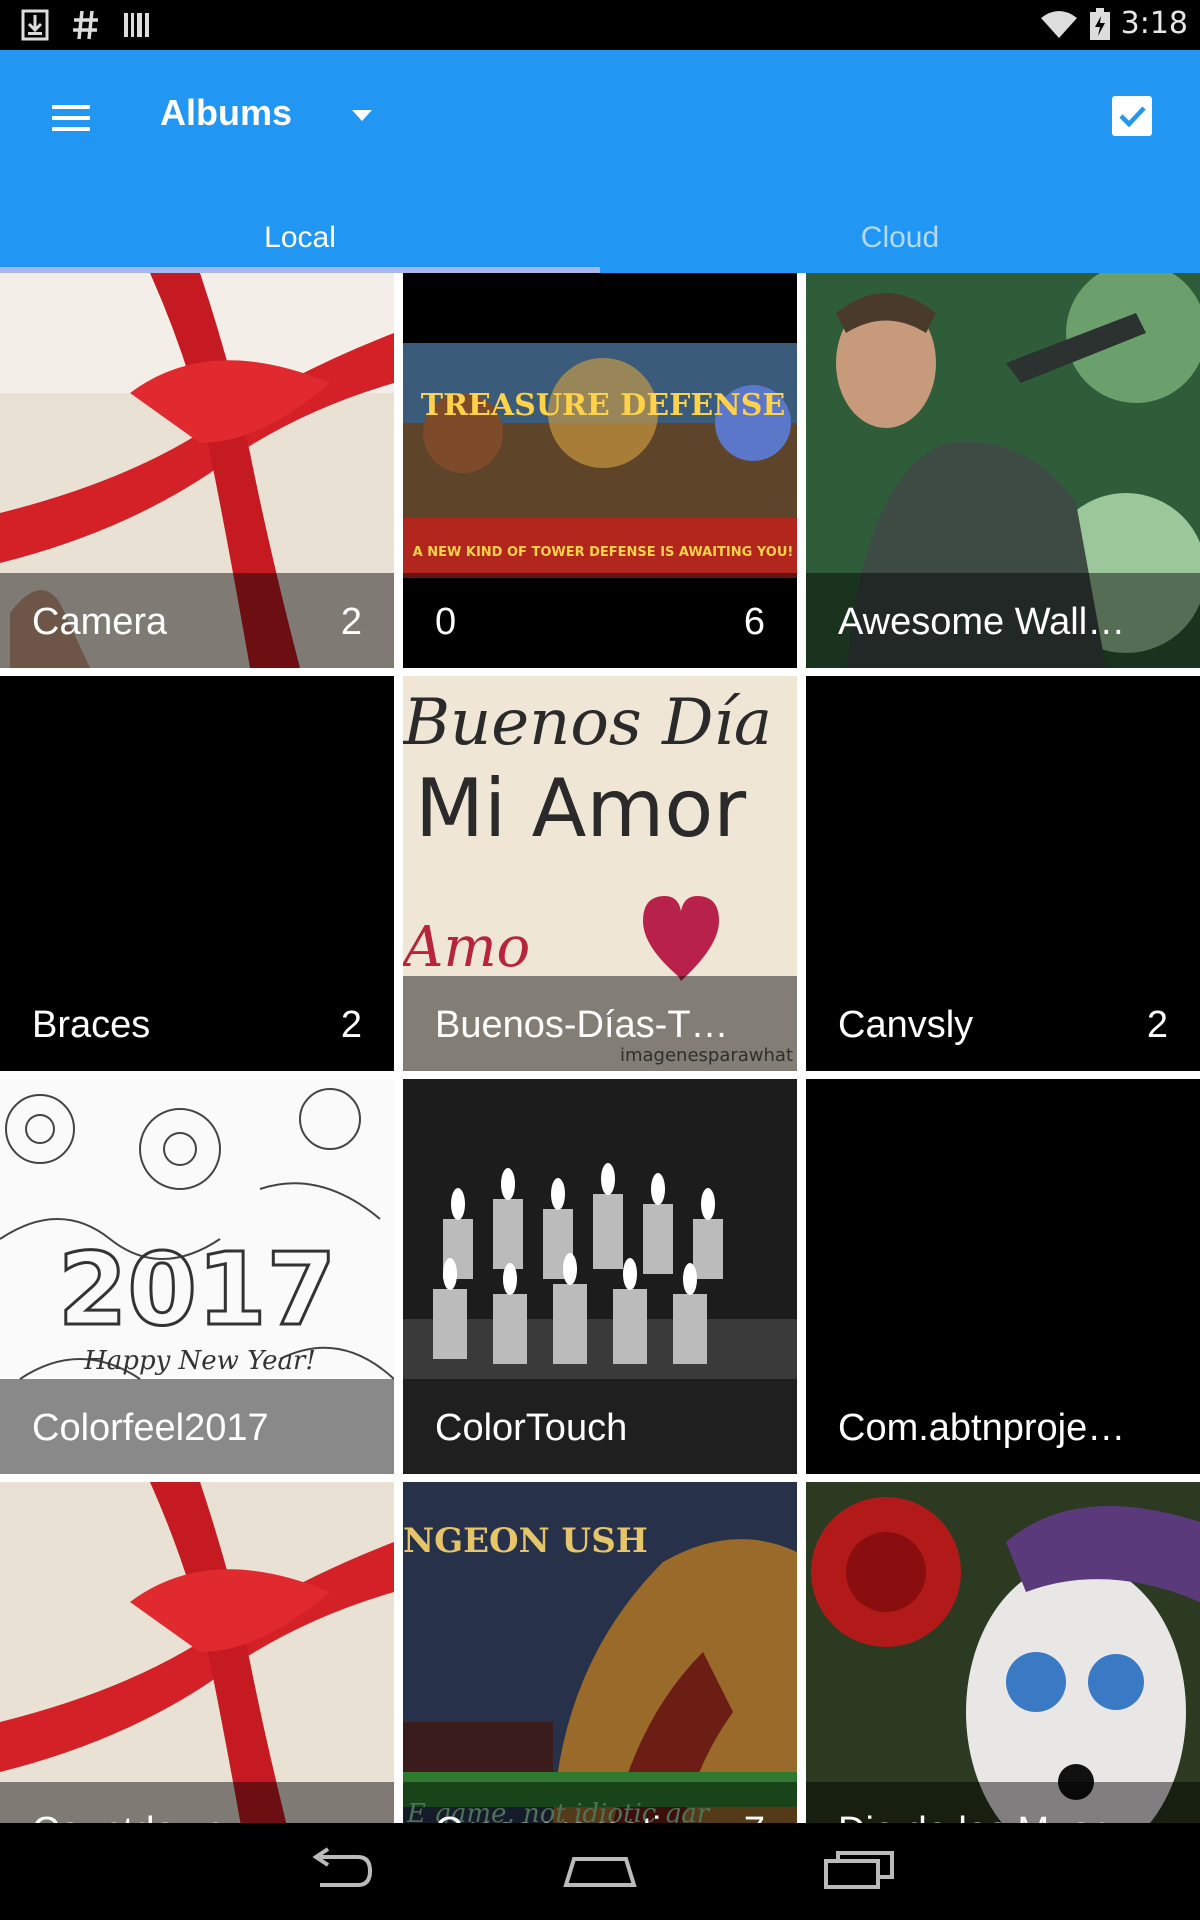 This screenshot has width=1200, height=1920. What do you see at coordinates (600, 620) in the screenshot?
I see `album-caption` at bounding box center [600, 620].